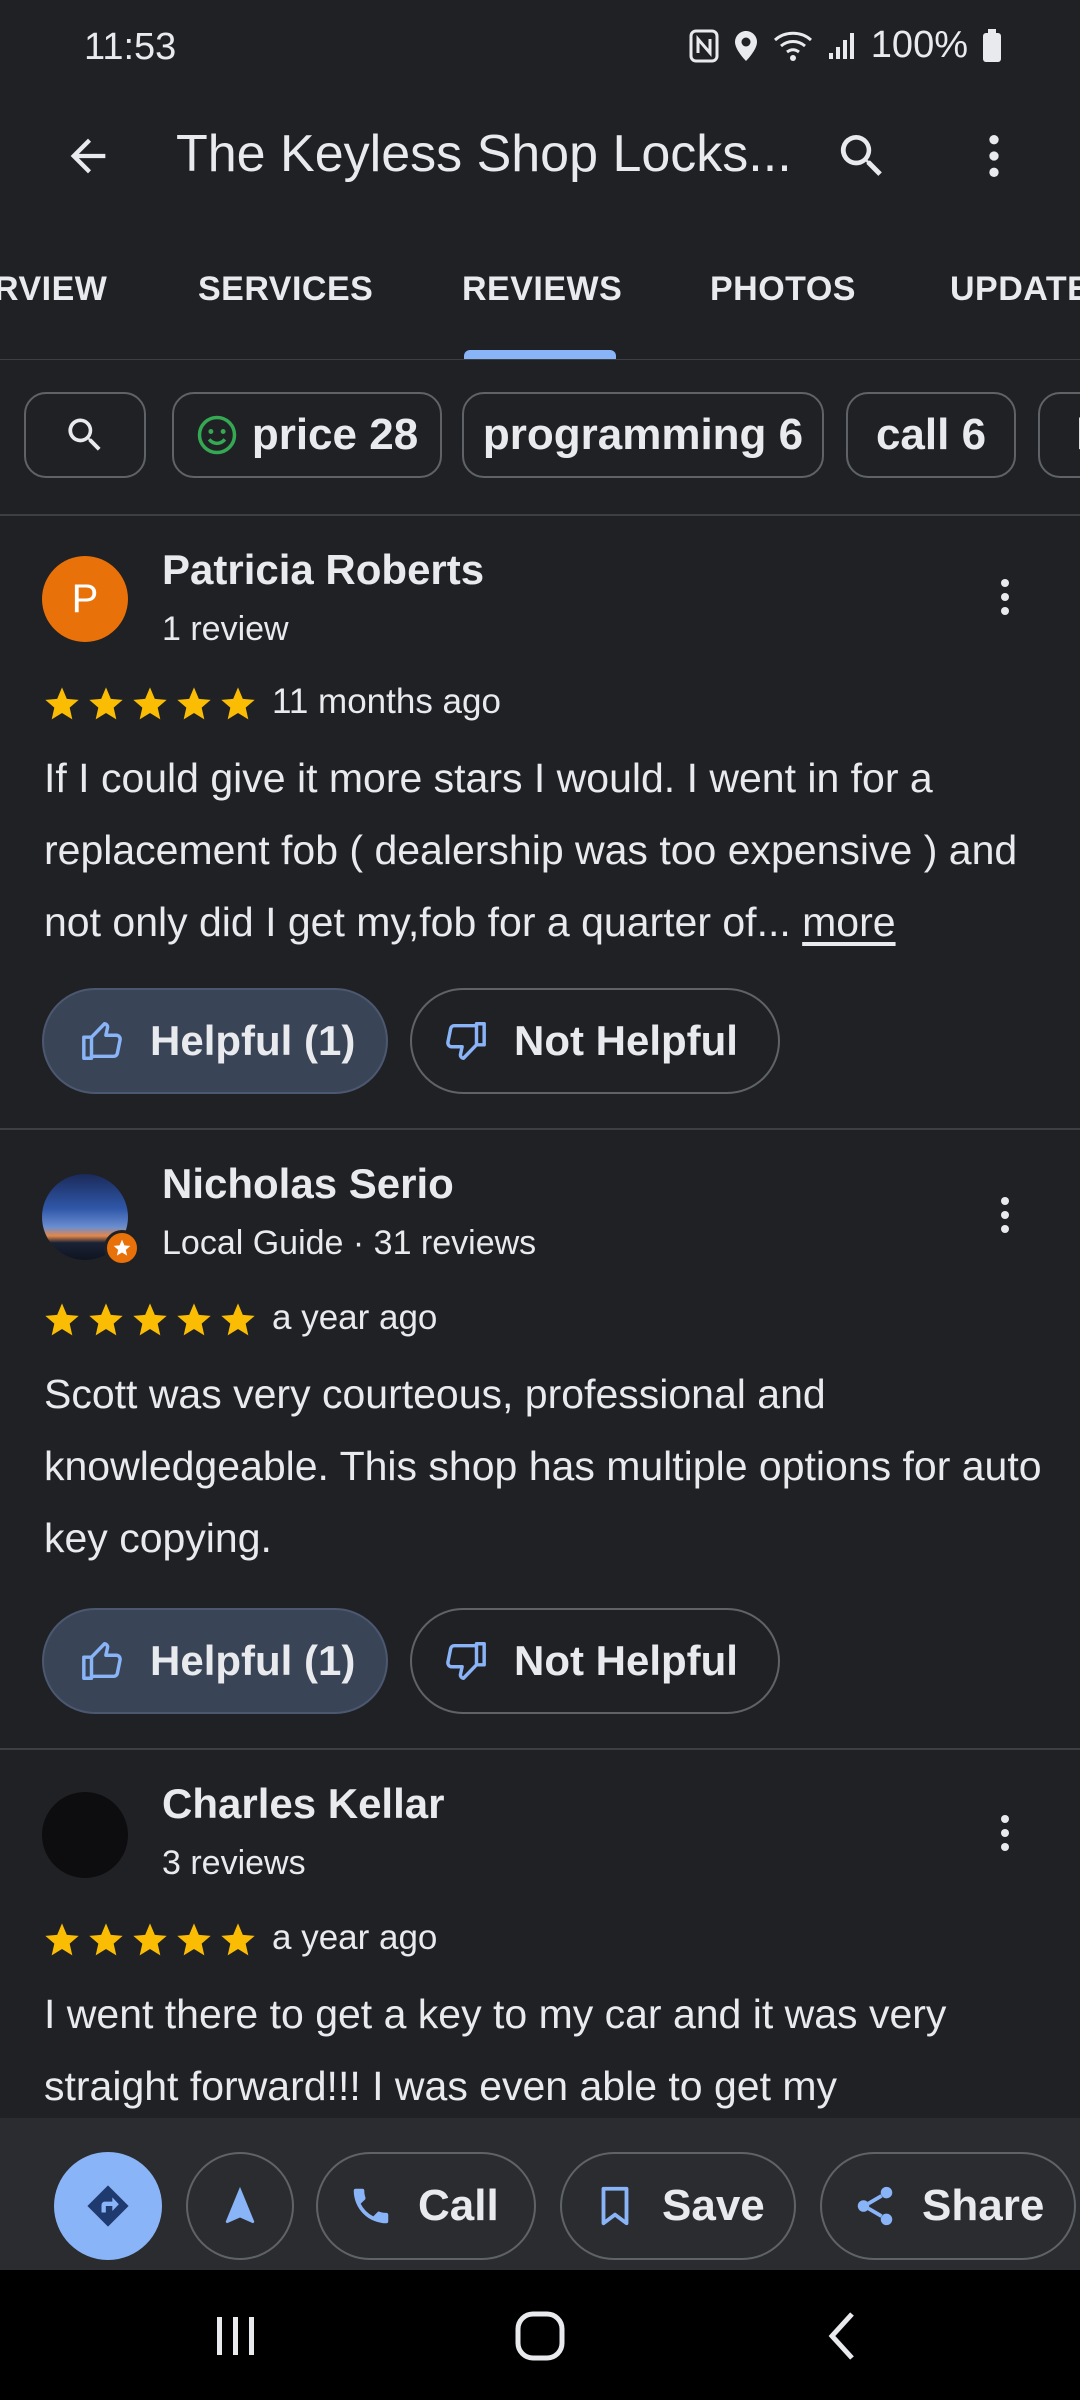 Image resolution: width=1080 pixels, height=2400 pixels. I want to click on tab-bar: RVIEW SERVICES REVIEWS PHOTOS UPDATE, so click(540, 288).